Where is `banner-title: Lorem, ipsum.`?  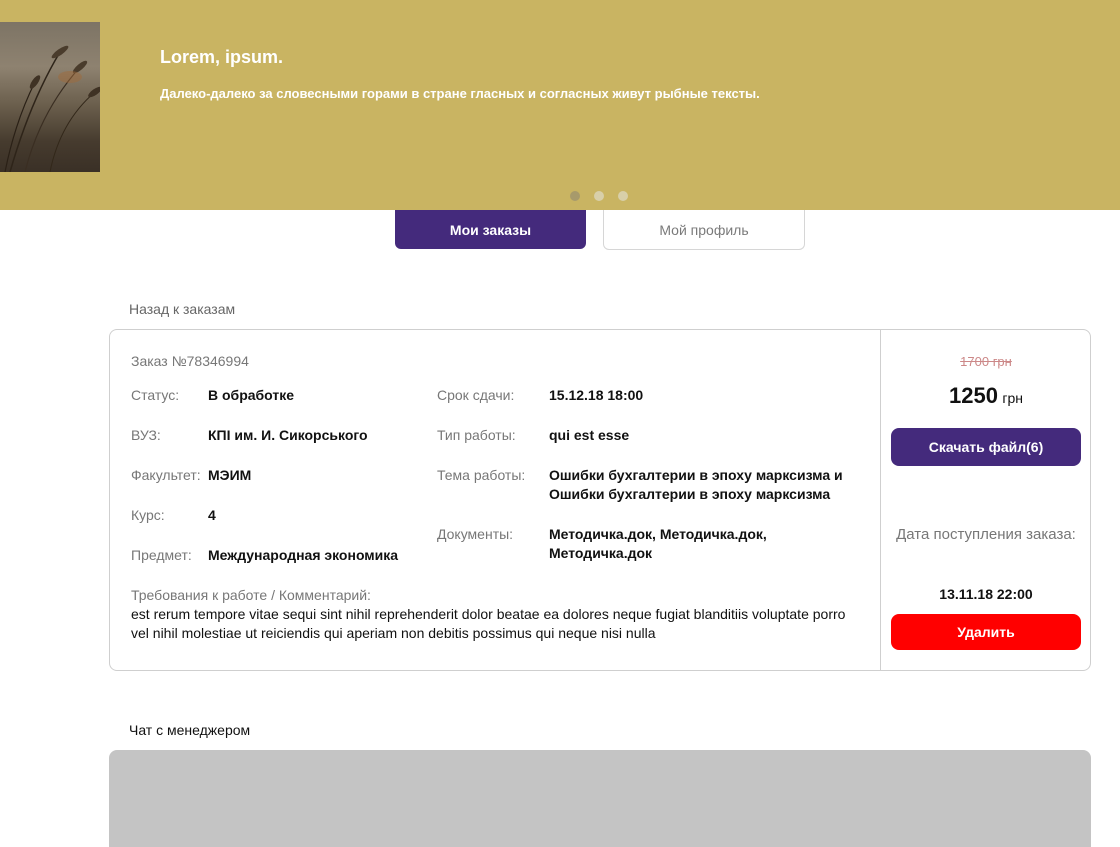 banner-title: Lorem, ipsum. is located at coordinates (222, 57).